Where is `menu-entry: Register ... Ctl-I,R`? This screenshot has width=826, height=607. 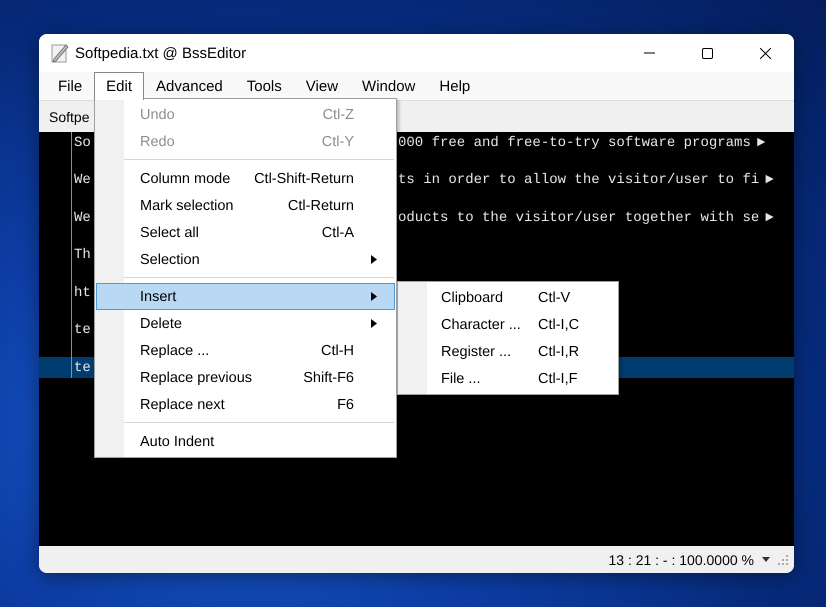 menu-entry: Register ... Ctl-I,R is located at coordinates (508, 351).